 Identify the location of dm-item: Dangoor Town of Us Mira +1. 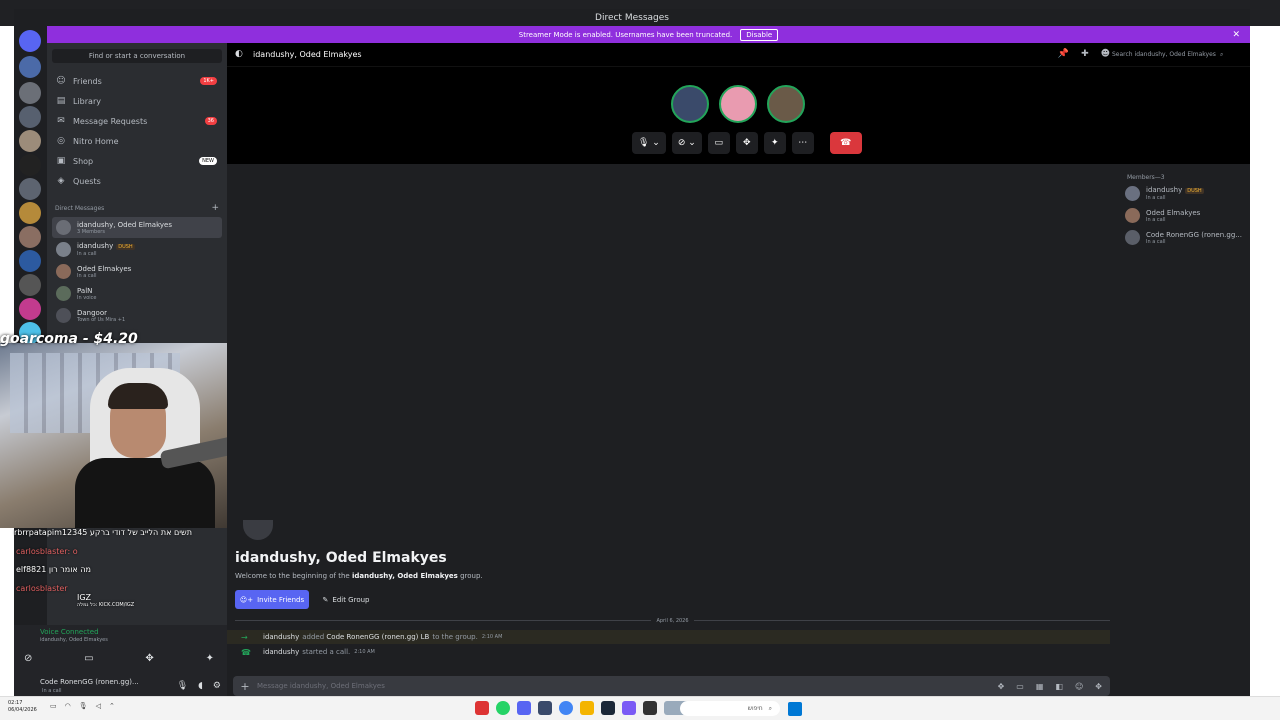
(137, 315).